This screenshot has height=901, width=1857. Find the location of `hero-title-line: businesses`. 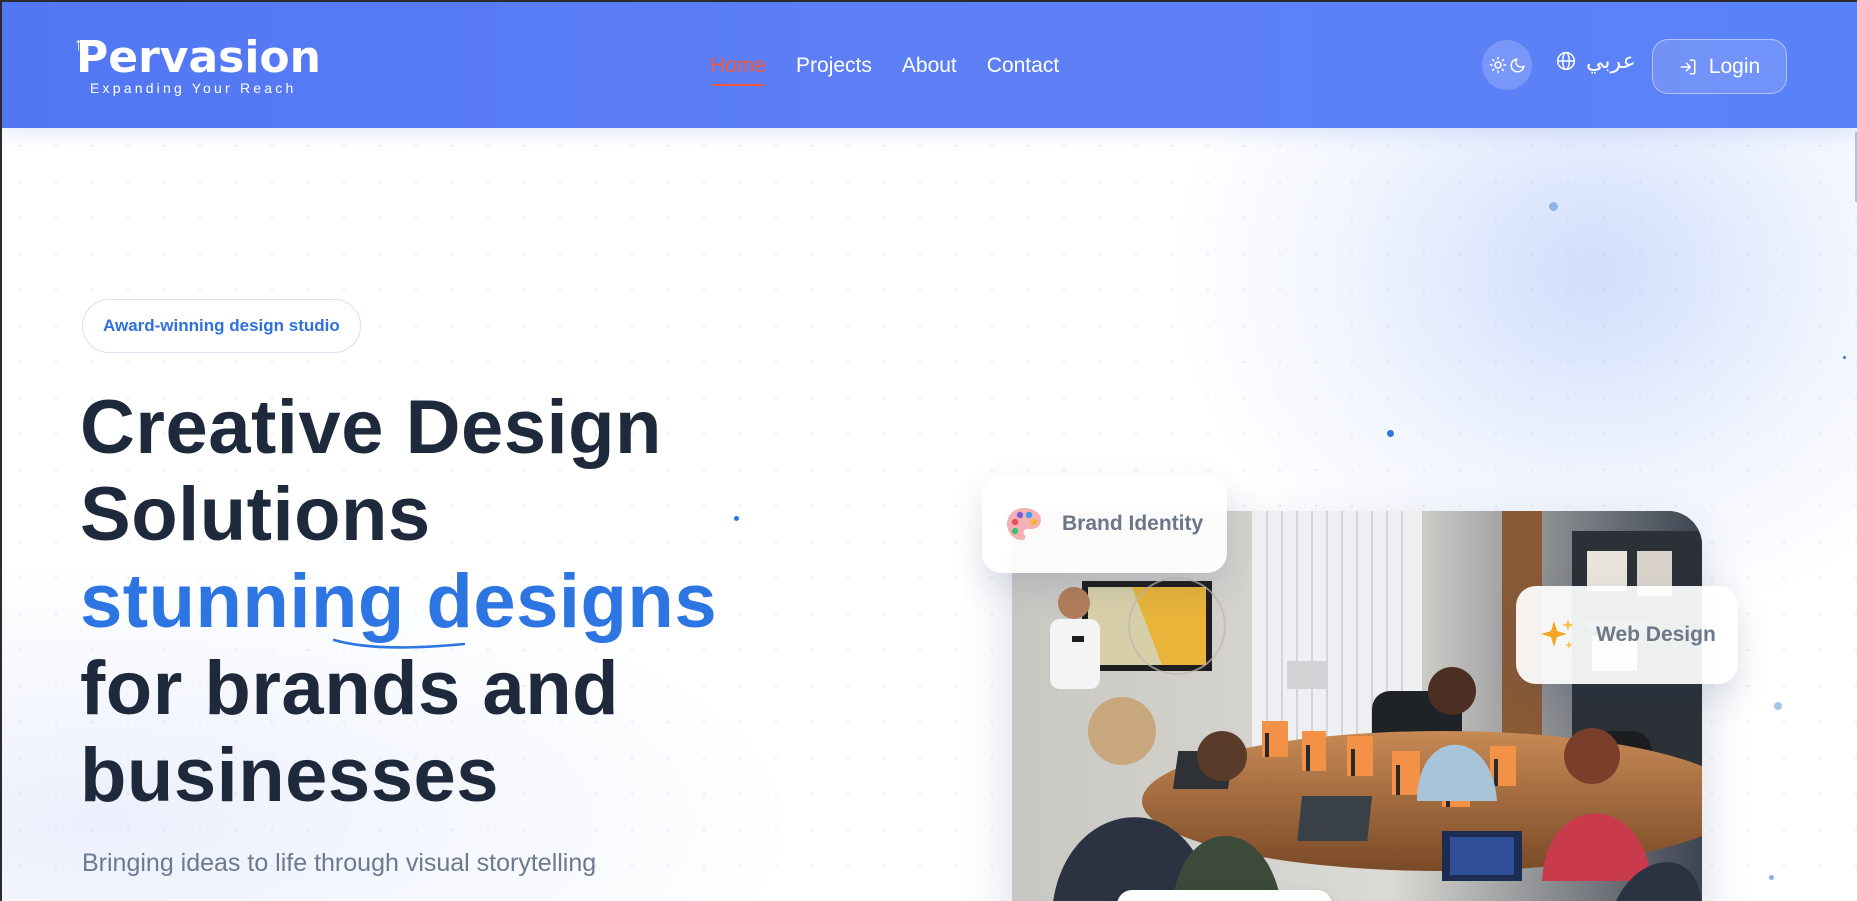

hero-title-line: businesses is located at coordinates (289, 775).